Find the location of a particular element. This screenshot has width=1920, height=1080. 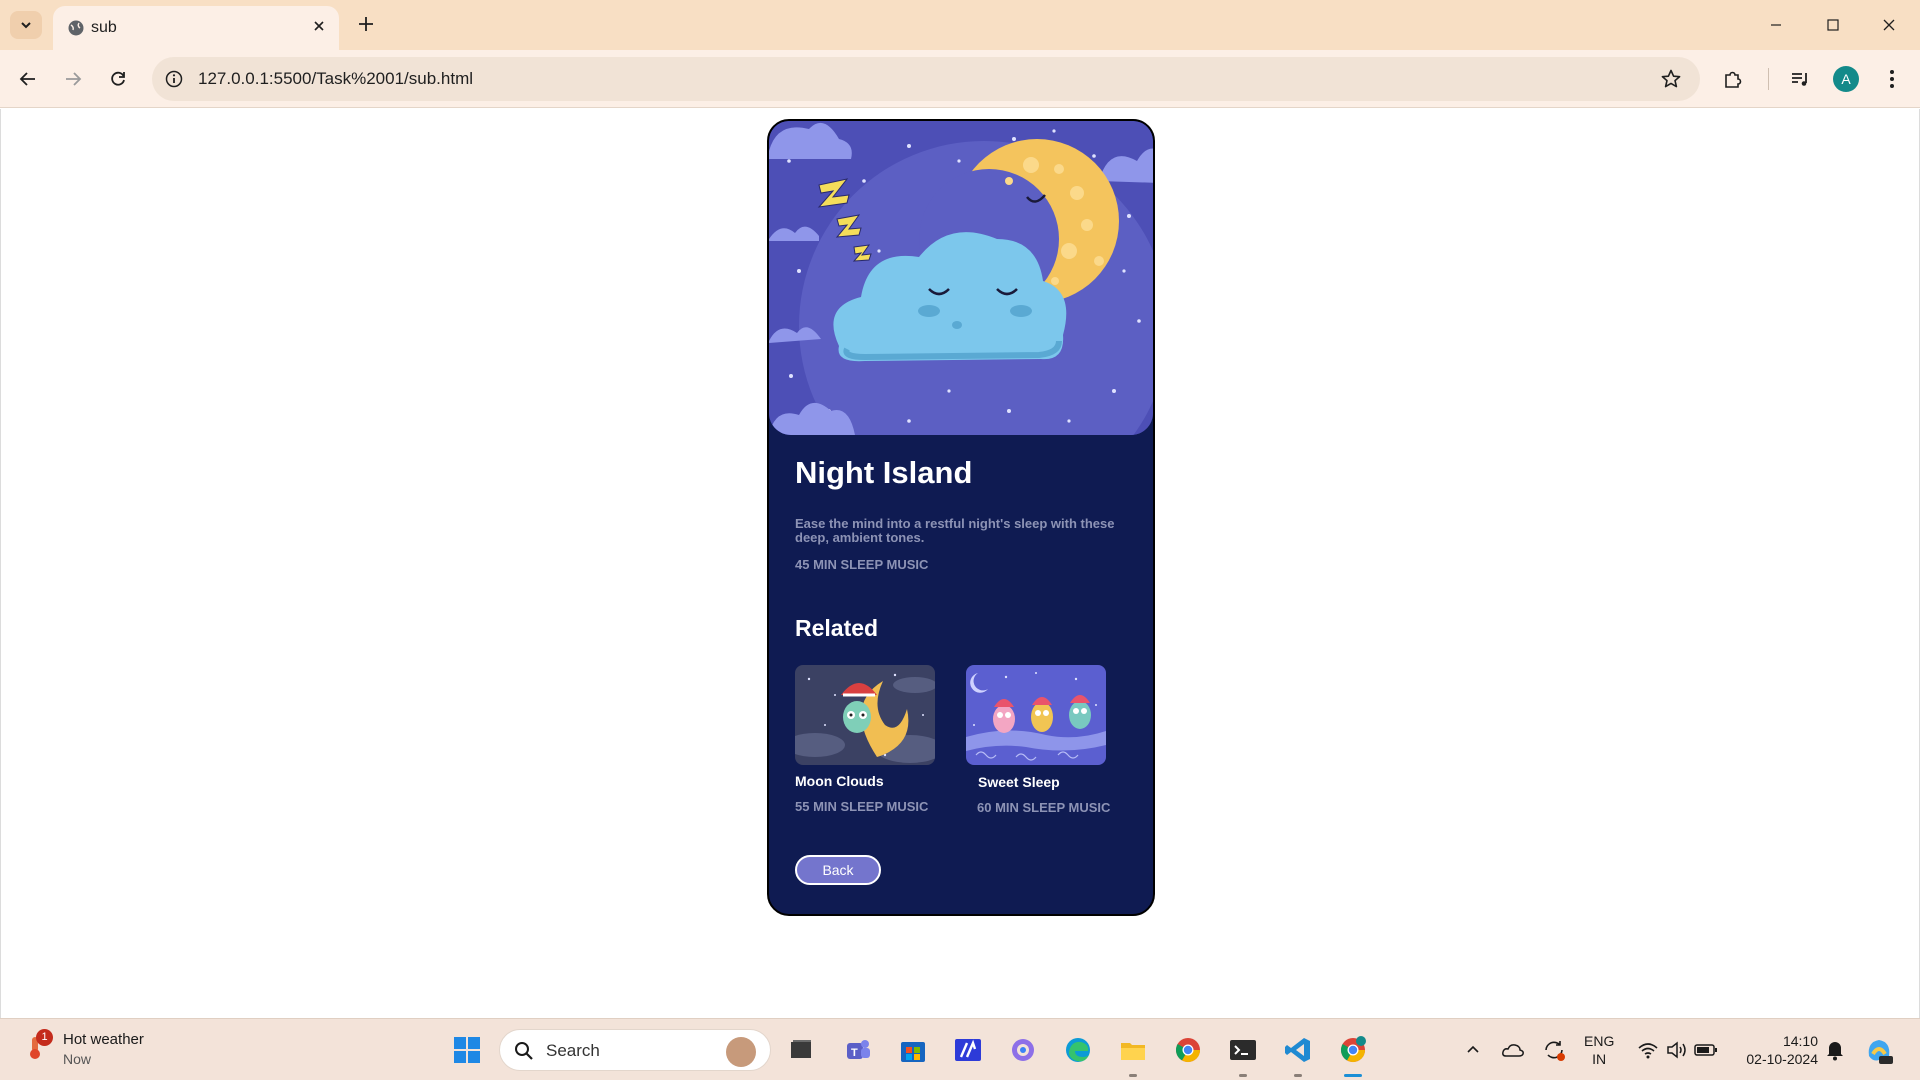

math-app-icon is located at coordinates (968, 1050).